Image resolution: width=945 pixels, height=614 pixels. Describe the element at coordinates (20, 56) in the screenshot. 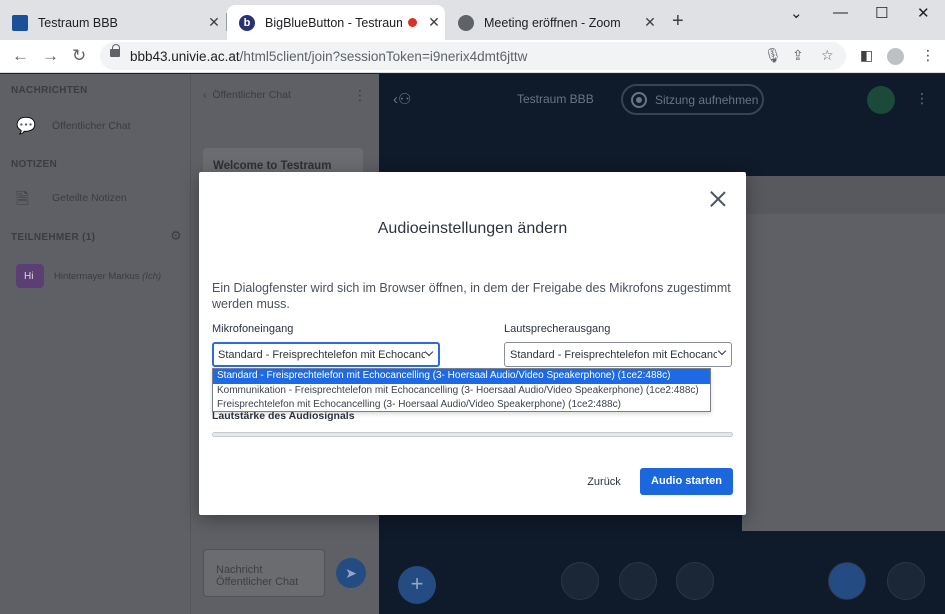

I see `back-arrow-icon: ←` at that location.